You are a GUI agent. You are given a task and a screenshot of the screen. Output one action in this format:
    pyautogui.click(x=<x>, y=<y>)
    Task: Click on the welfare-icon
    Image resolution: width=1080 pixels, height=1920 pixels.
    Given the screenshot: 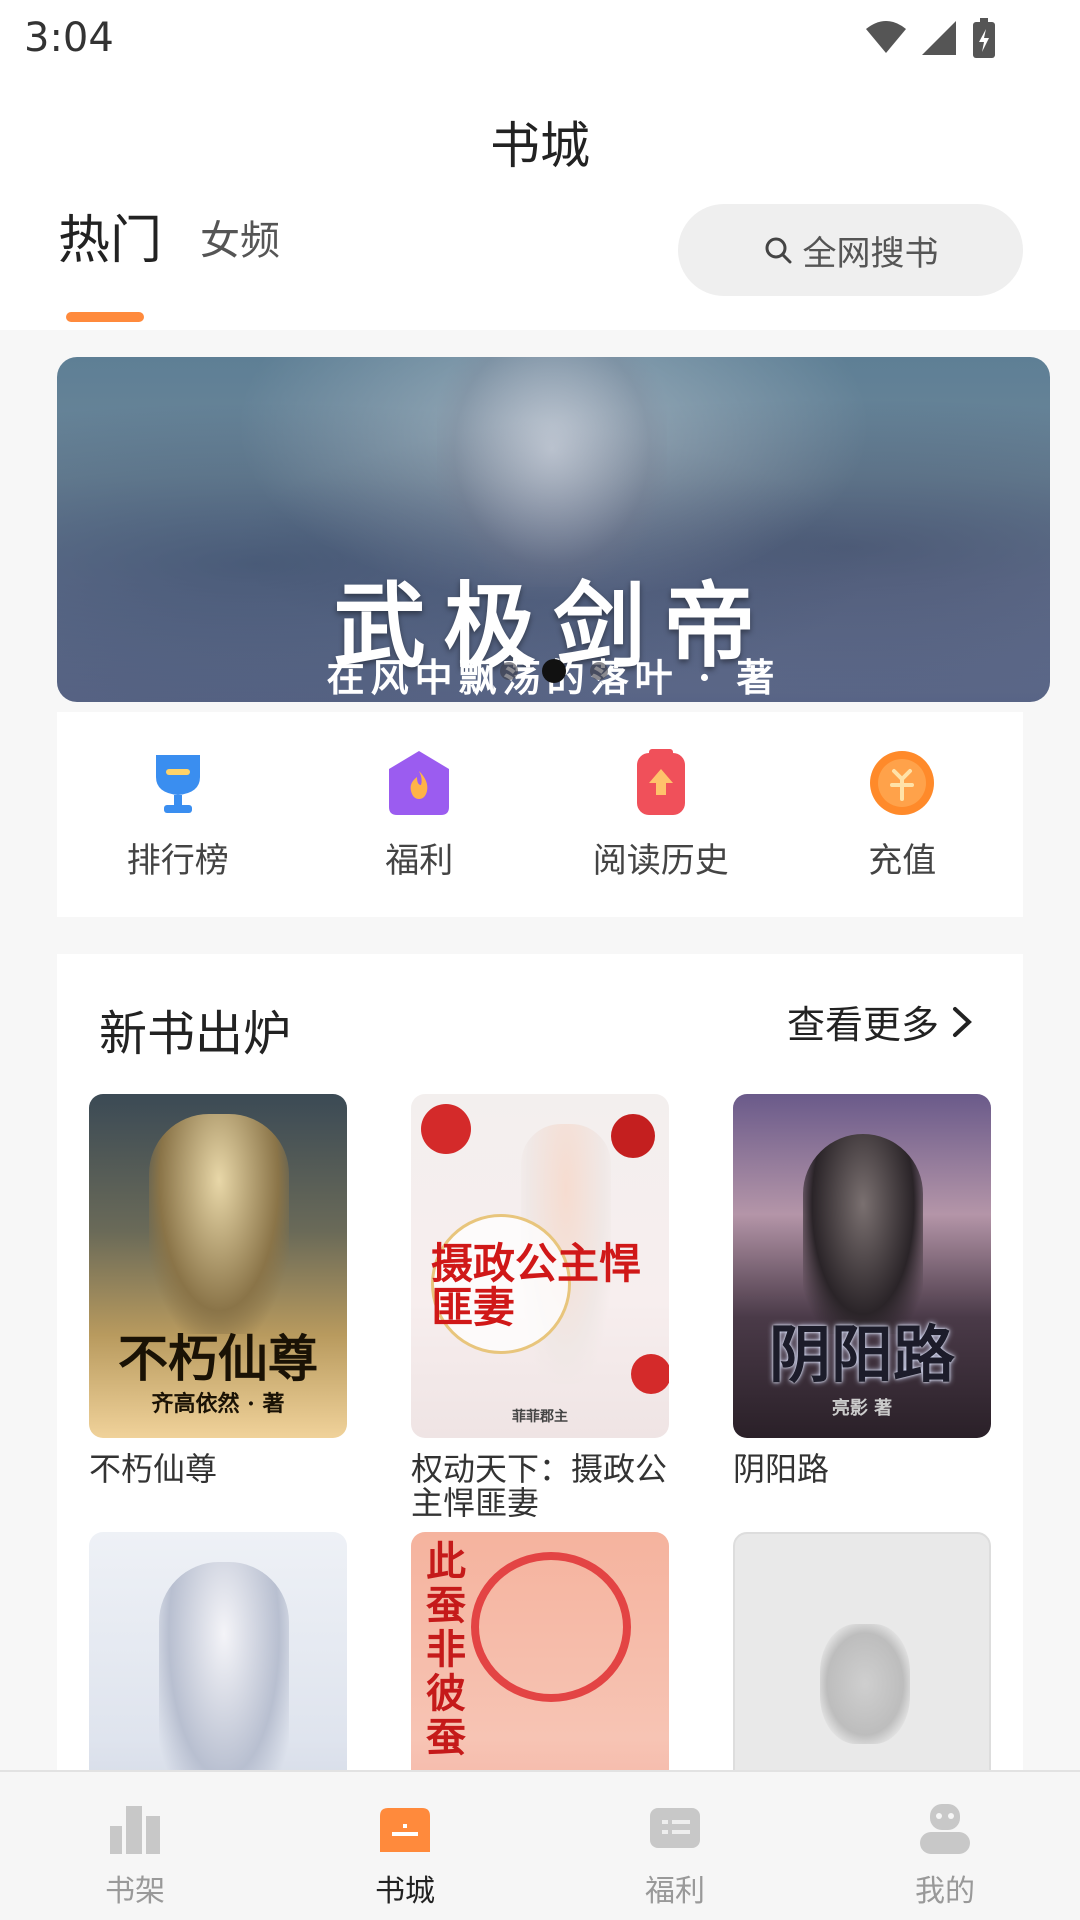 What is the action you would take?
    pyautogui.click(x=675, y=1828)
    